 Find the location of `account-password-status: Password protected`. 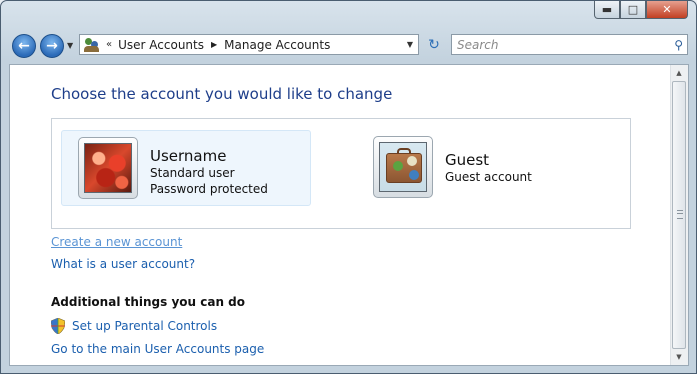

account-password-status: Password protected is located at coordinates (209, 189).